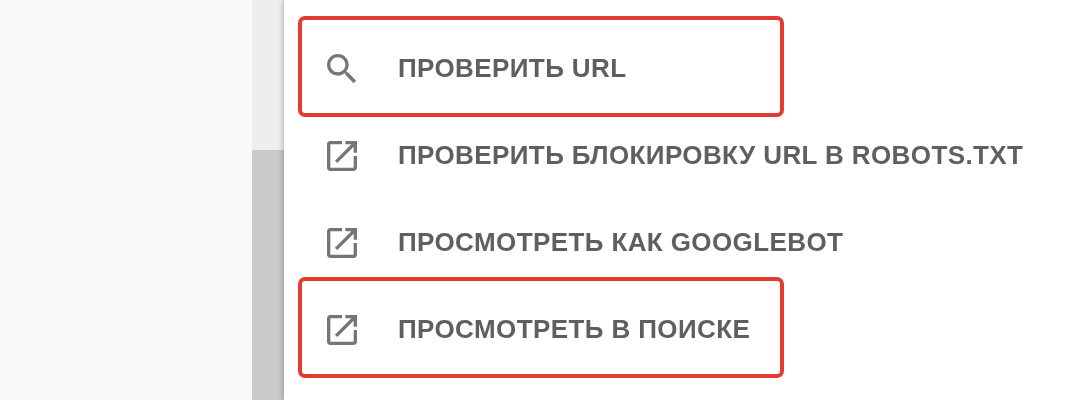 This screenshot has height=400, width=1084. Describe the element at coordinates (455, 68) in the screenshot. I see `menu-item: ПРОВЕРИТЬ URL` at that location.